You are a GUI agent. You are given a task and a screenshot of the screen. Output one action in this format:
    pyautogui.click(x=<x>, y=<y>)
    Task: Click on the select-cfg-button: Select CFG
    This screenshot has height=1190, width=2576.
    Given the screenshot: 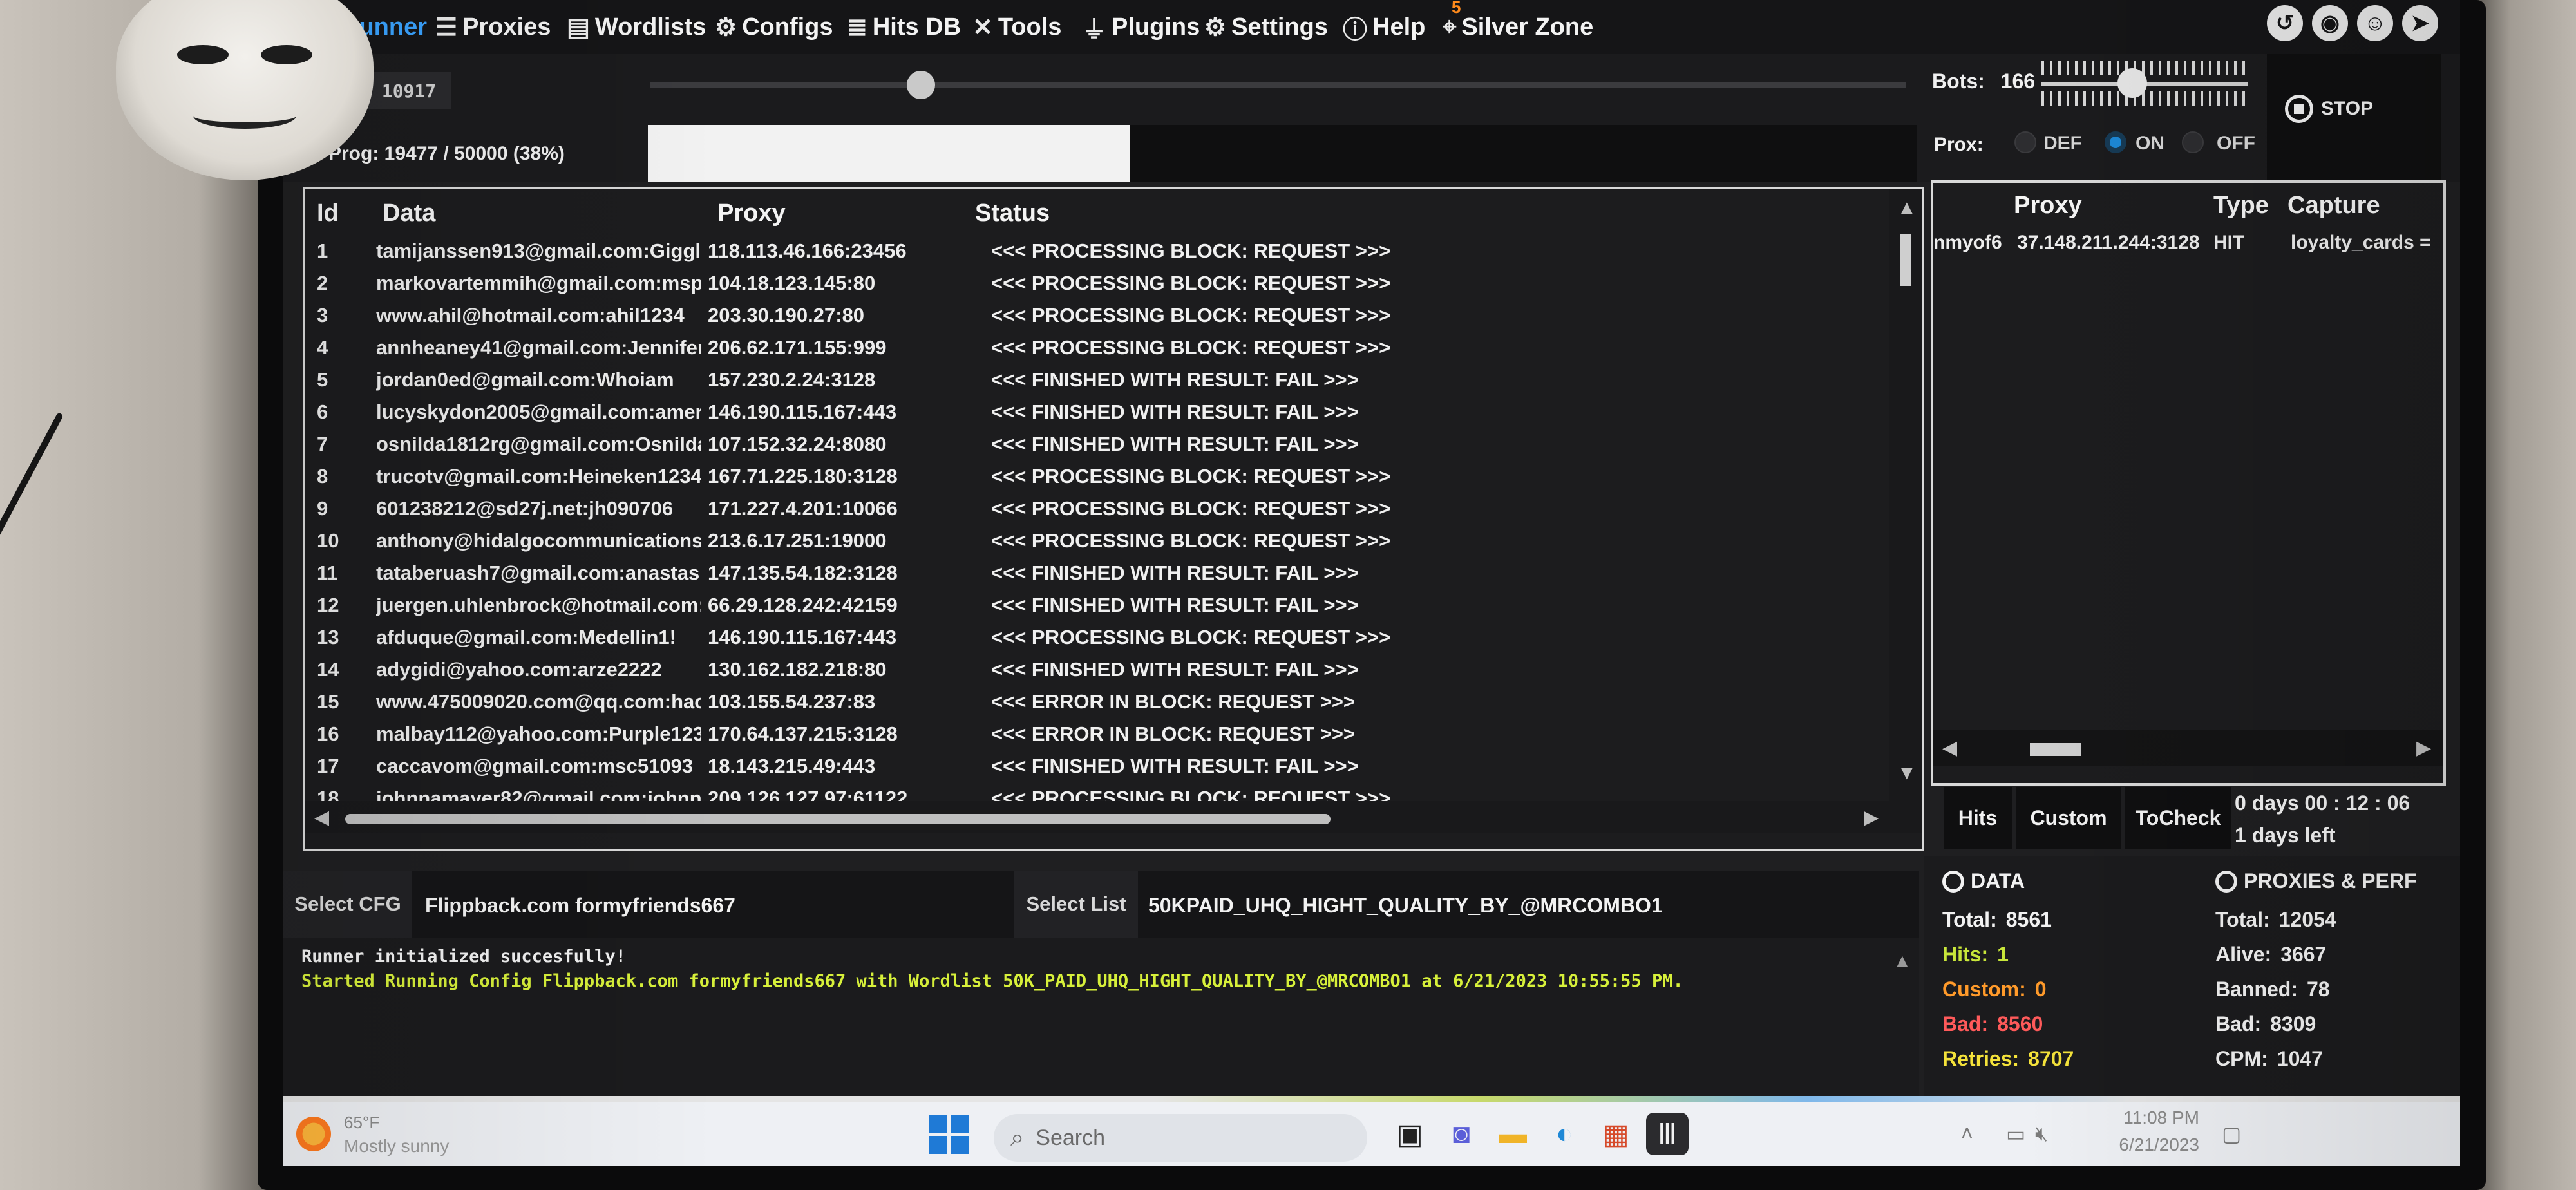 What is the action you would take?
    pyautogui.click(x=348, y=904)
    